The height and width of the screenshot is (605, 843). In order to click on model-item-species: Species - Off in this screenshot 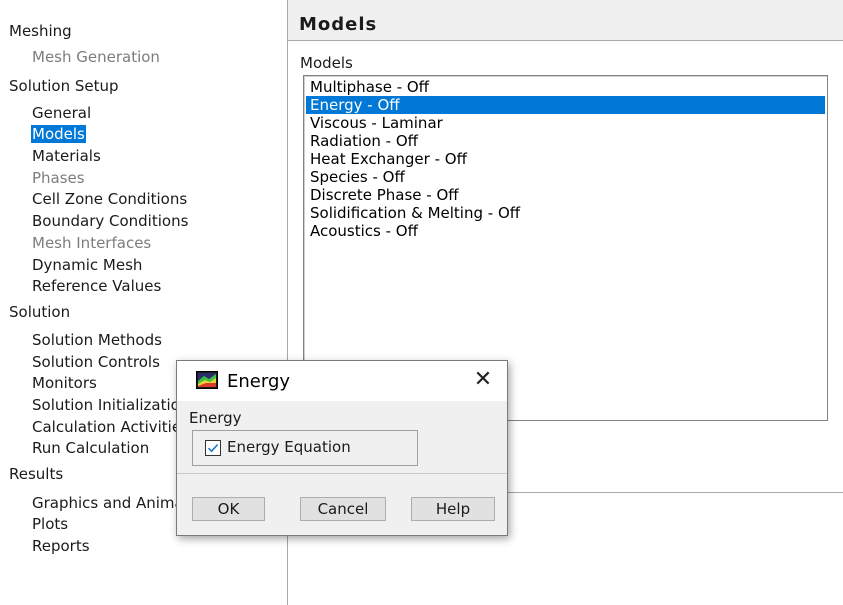, I will do `click(565, 177)`.